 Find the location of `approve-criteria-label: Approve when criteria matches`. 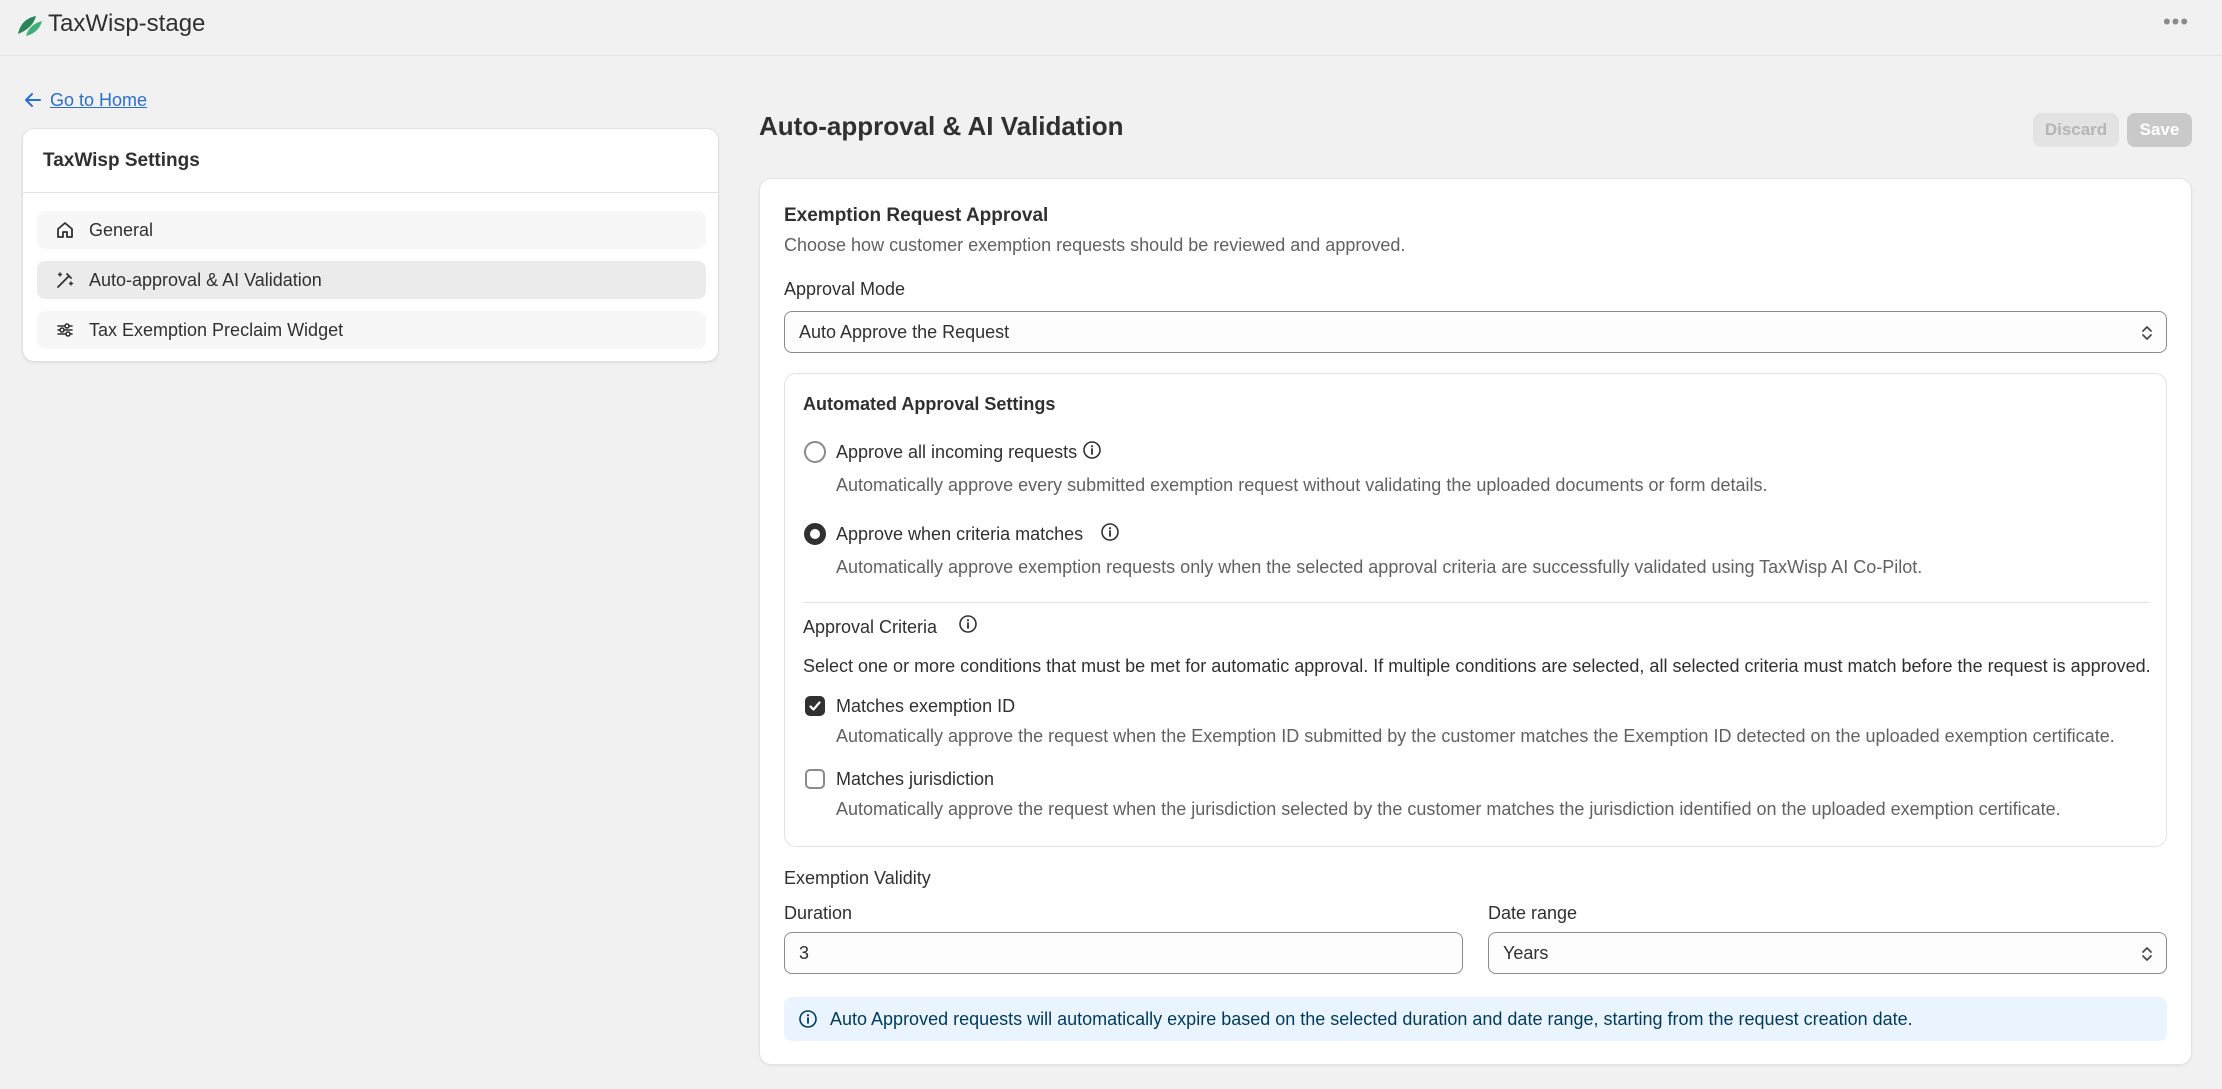

approve-criteria-label: Approve when criteria matches is located at coordinates (959, 534).